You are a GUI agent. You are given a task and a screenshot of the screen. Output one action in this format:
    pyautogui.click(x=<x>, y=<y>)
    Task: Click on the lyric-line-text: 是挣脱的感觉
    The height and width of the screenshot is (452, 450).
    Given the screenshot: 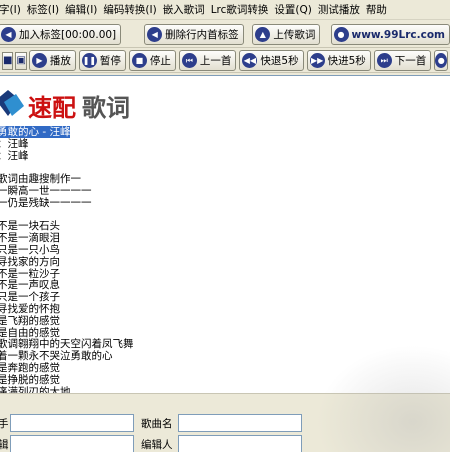 What is the action you would take?
    pyautogui.click(x=30, y=379)
    